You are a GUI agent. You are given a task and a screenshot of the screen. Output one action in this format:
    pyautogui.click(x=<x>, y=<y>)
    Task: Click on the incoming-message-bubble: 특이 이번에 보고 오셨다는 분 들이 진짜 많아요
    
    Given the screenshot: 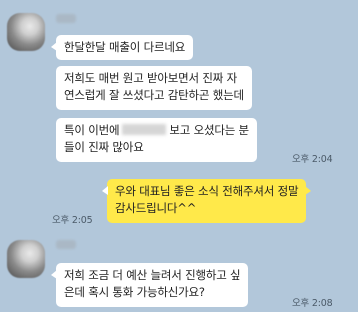 What is the action you would take?
    pyautogui.click(x=156, y=140)
    